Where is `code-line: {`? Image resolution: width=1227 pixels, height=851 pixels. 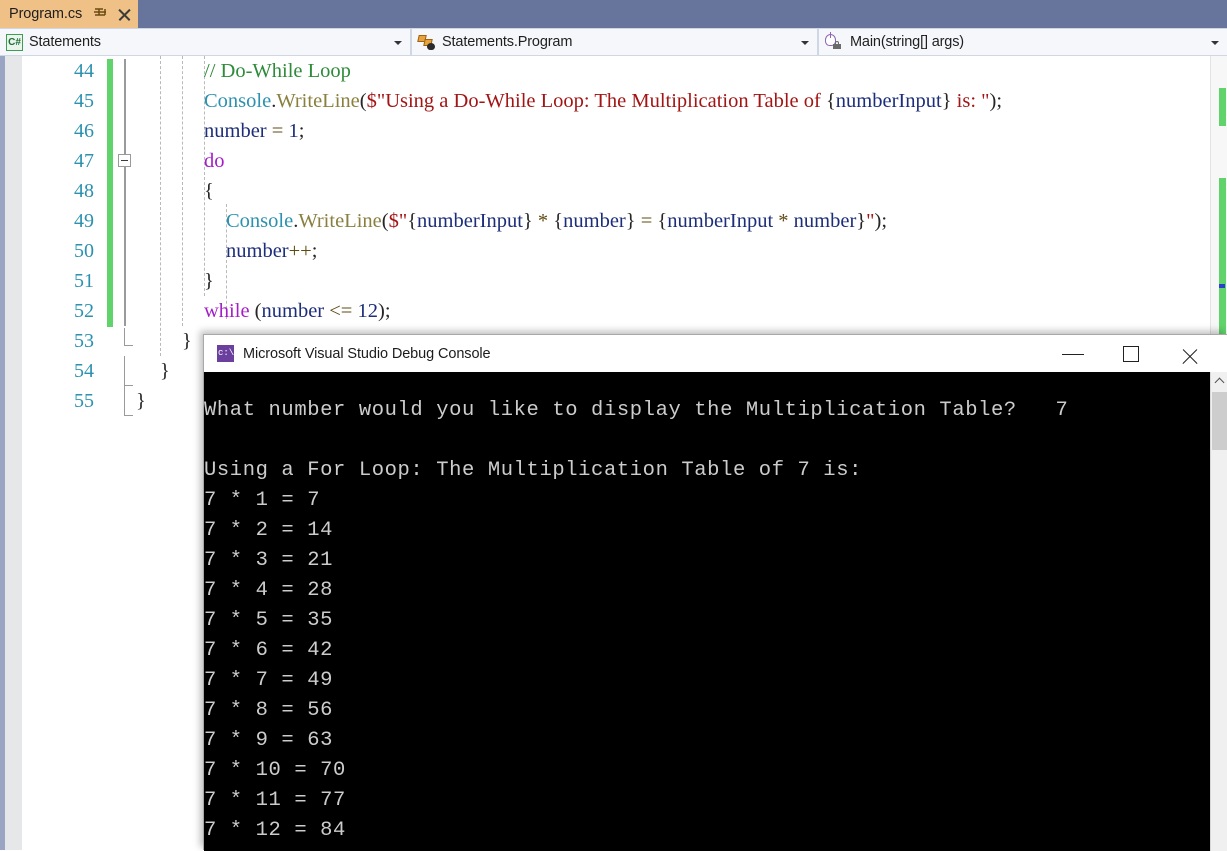
code-line: { is located at coordinates (209, 191).